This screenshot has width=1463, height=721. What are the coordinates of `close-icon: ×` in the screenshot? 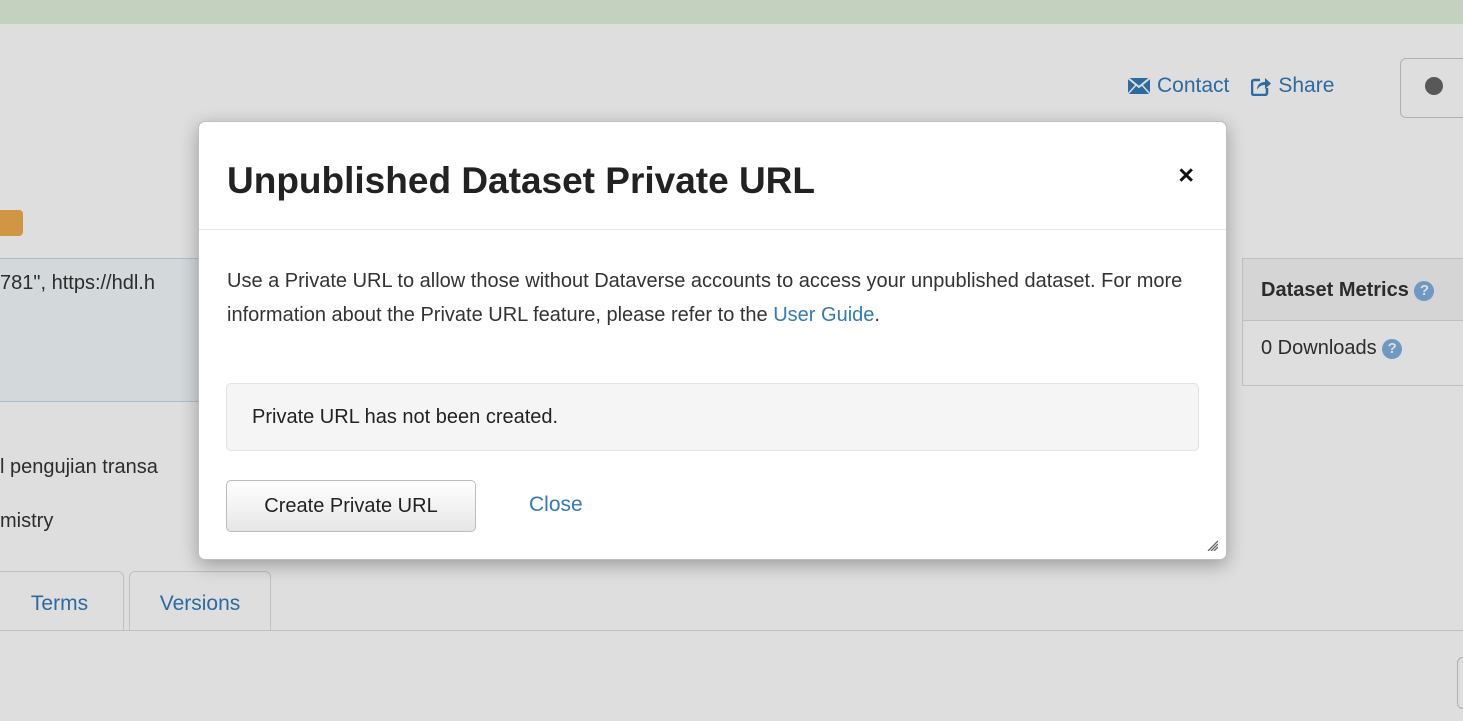 It's located at (1186, 175).